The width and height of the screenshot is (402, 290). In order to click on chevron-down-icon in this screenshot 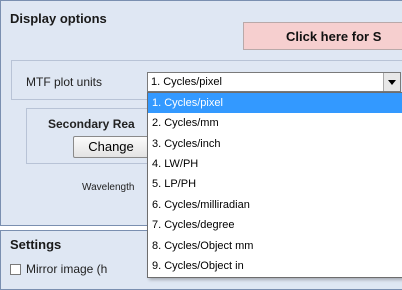, I will do `click(391, 82)`.